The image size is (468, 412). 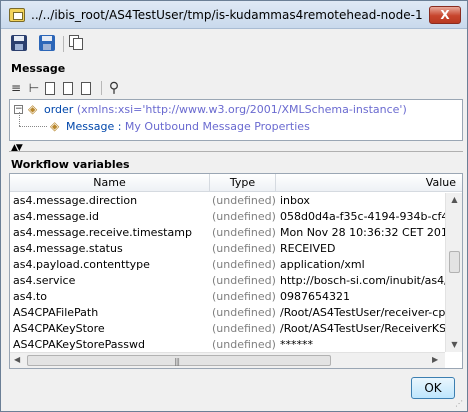 I want to click on table-header: Name Type Value, so click(x=236, y=183).